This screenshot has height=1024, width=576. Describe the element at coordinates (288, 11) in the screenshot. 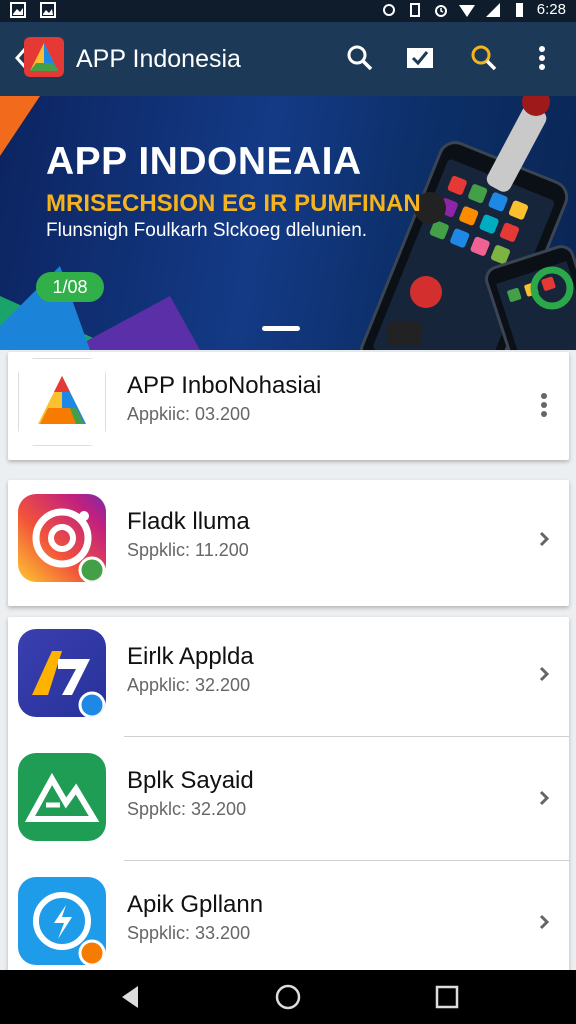

I see `status-bar: 6:28` at that location.